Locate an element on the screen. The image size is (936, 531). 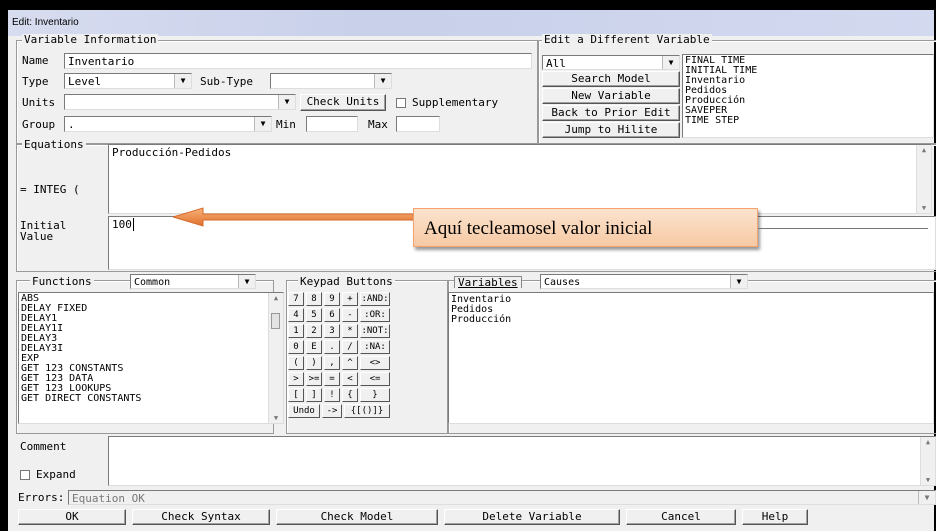
variables-list: Inventario Pedidos Producción is located at coordinates (691, 358).